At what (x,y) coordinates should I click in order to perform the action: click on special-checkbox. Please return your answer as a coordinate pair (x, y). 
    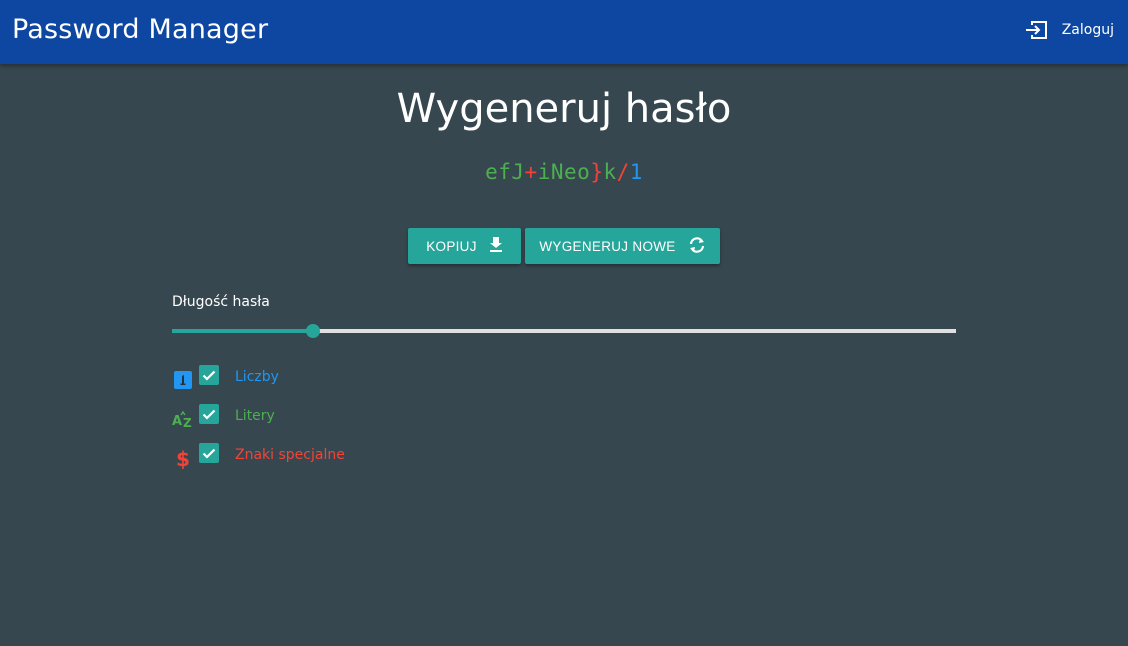
    Looking at the image, I should click on (209, 453).